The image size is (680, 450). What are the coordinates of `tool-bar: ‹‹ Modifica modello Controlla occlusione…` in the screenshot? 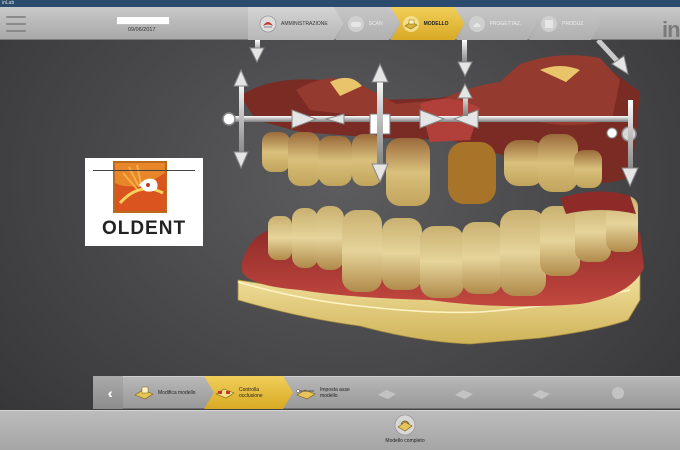 It's located at (386, 392).